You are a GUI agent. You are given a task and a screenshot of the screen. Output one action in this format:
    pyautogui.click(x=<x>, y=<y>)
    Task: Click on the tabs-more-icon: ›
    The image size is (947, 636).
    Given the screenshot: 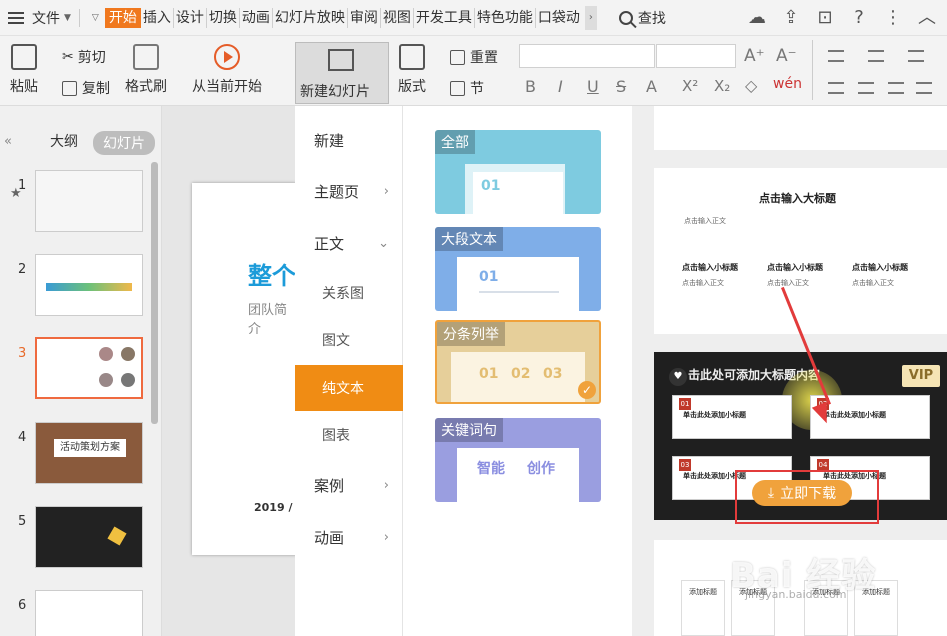 What is the action you would take?
    pyautogui.click(x=590, y=17)
    